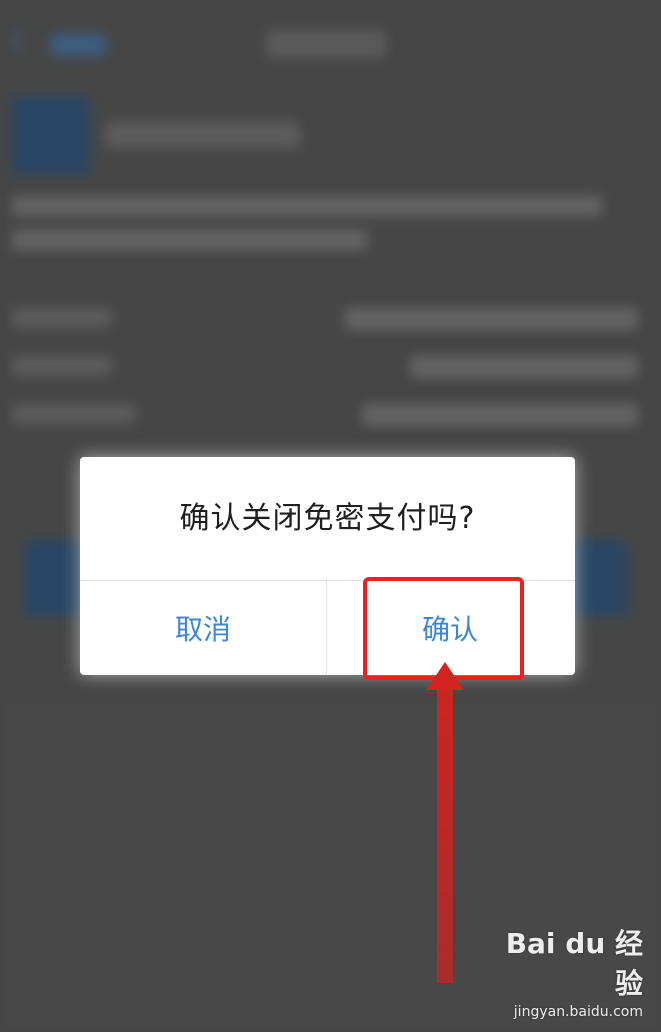  What do you see at coordinates (445, 822) in the screenshot?
I see `arrow-up-icon` at bounding box center [445, 822].